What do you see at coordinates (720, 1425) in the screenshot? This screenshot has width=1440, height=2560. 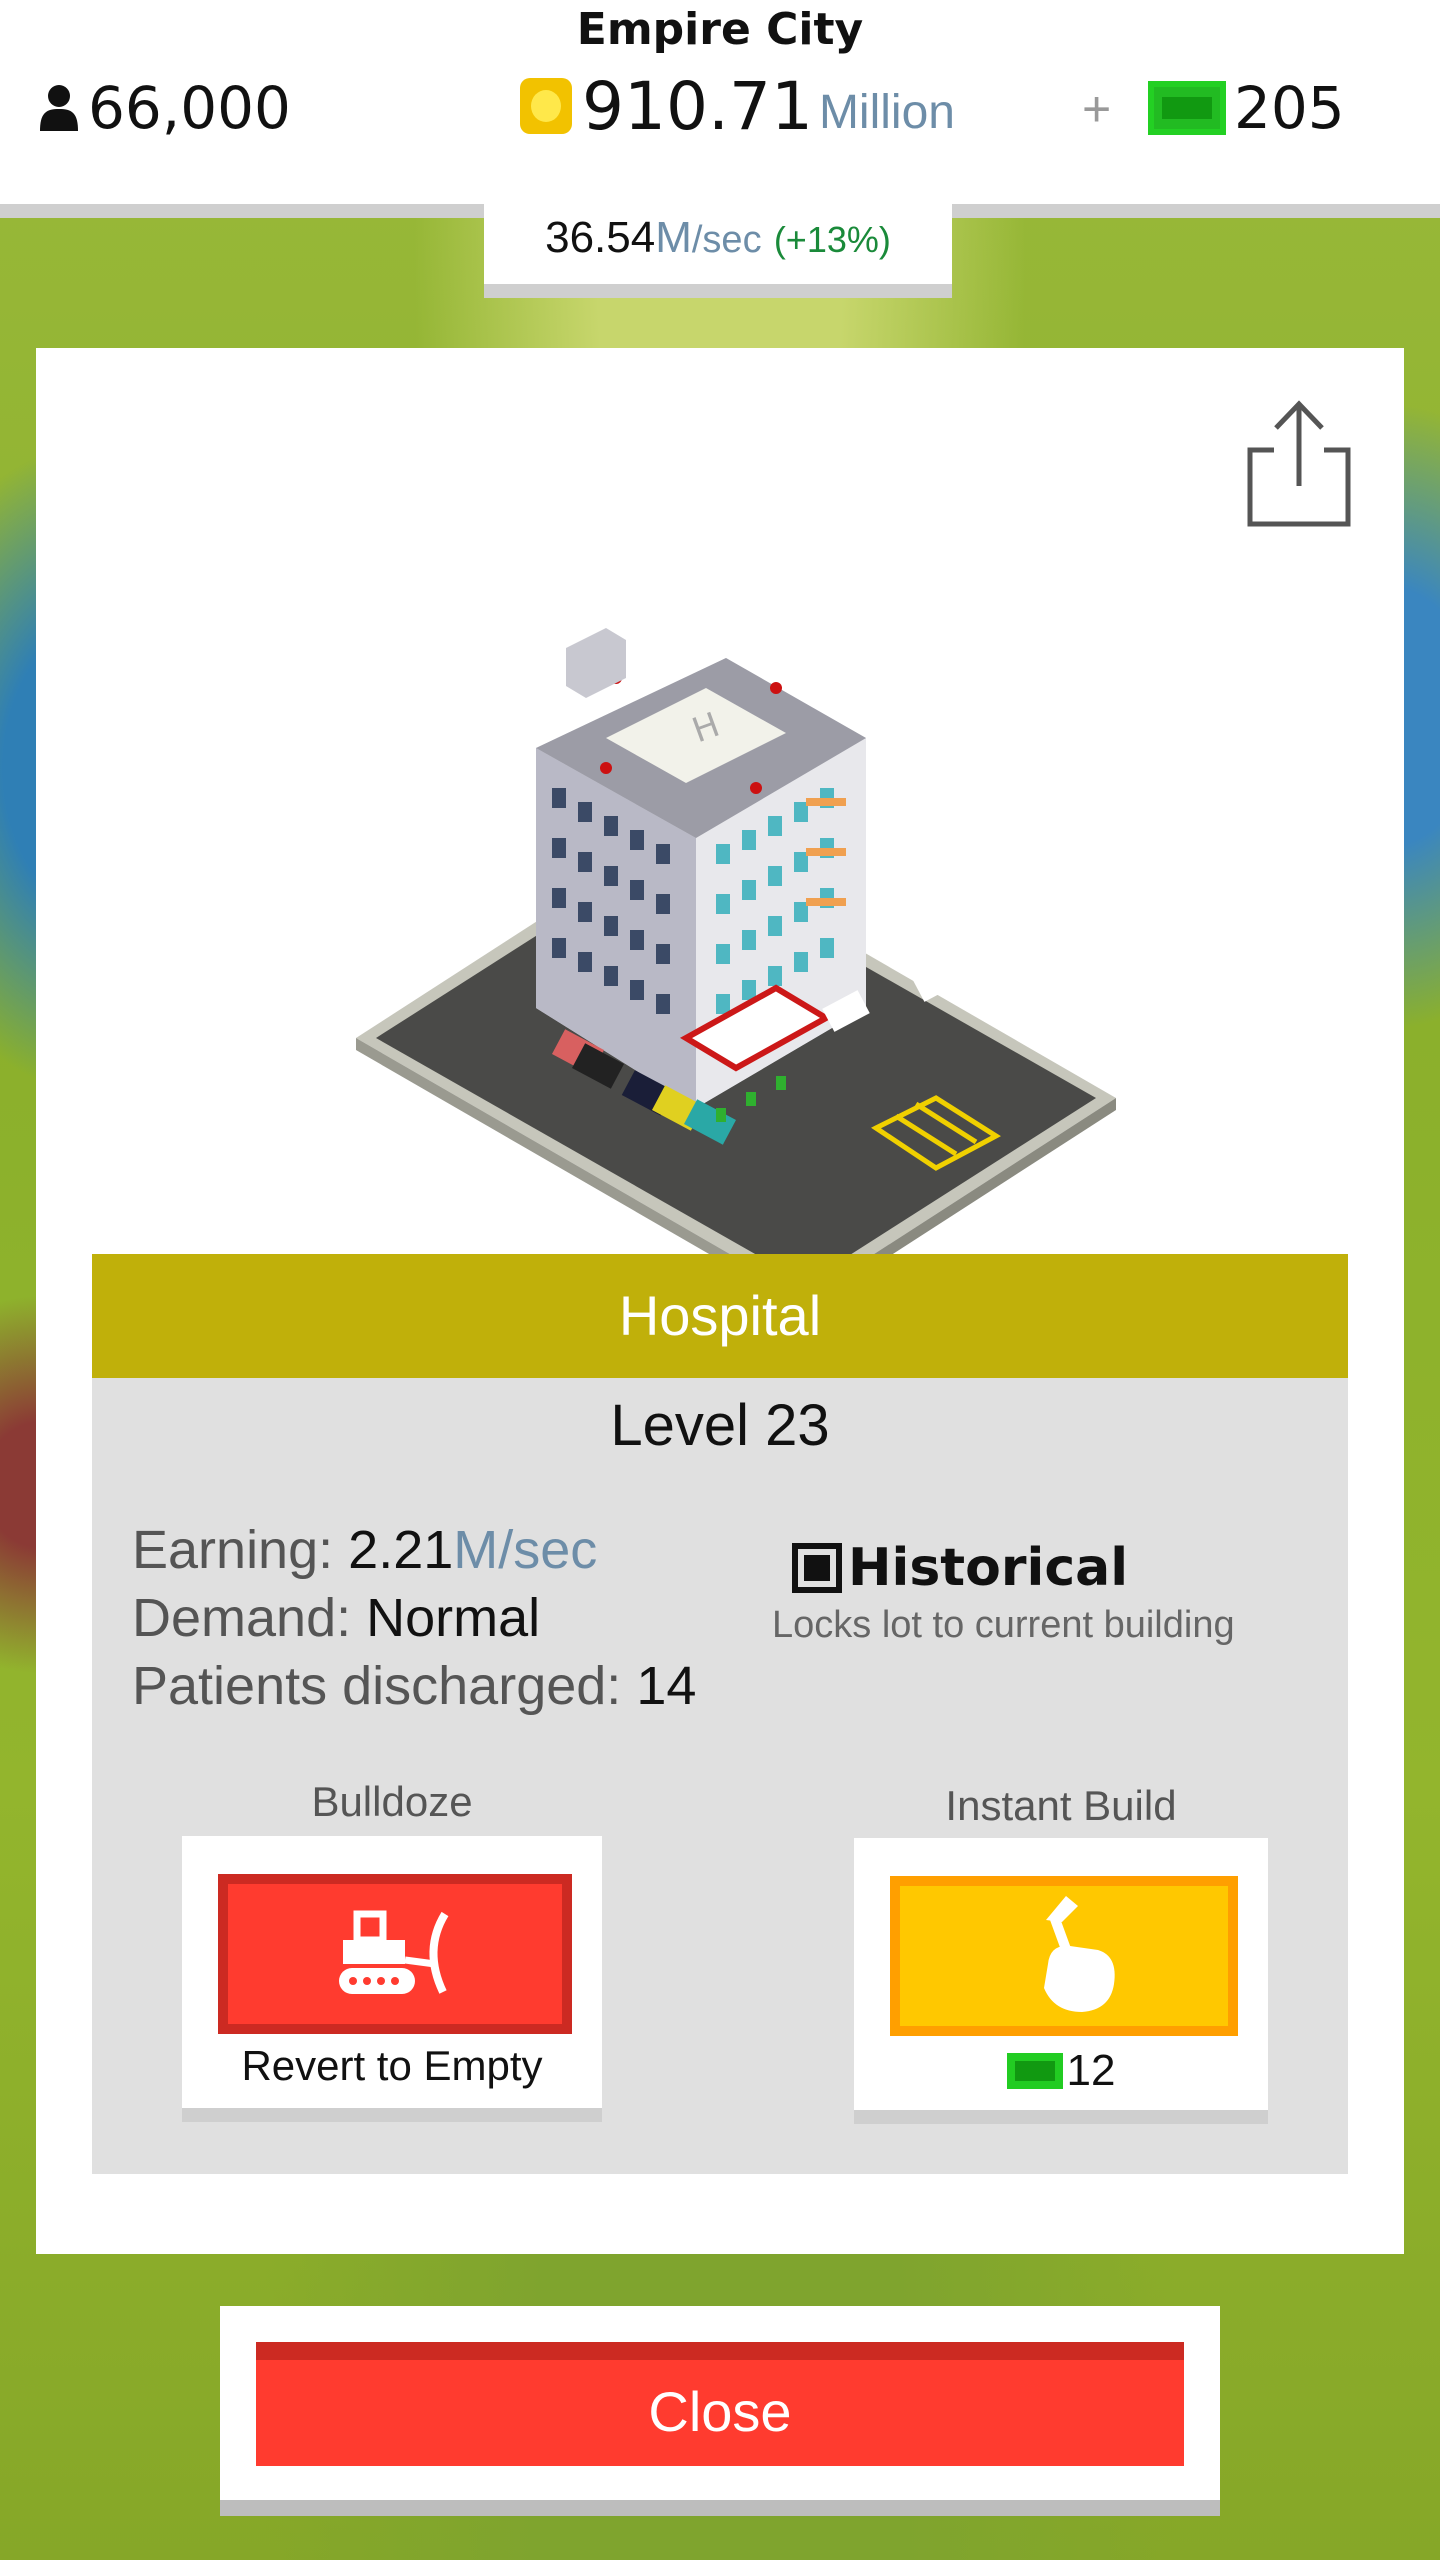 I see `building-level: Level 23` at bounding box center [720, 1425].